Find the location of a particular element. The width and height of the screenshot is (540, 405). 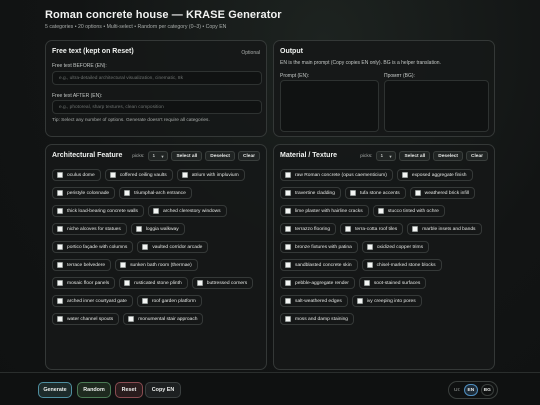

option-chip: loggia walkway is located at coordinates (157, 229).